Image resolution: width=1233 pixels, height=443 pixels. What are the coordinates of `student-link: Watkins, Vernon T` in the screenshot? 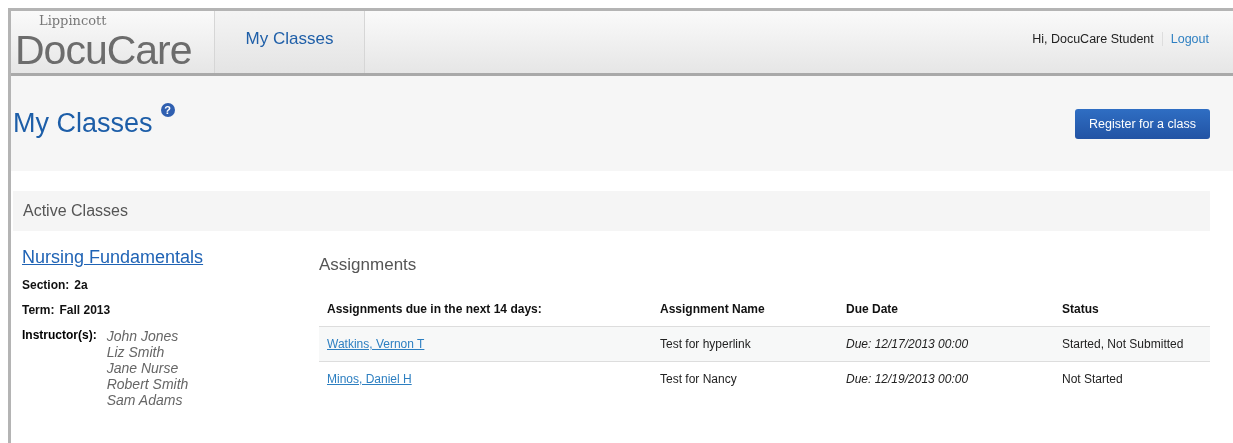 It's located at (376, 344).